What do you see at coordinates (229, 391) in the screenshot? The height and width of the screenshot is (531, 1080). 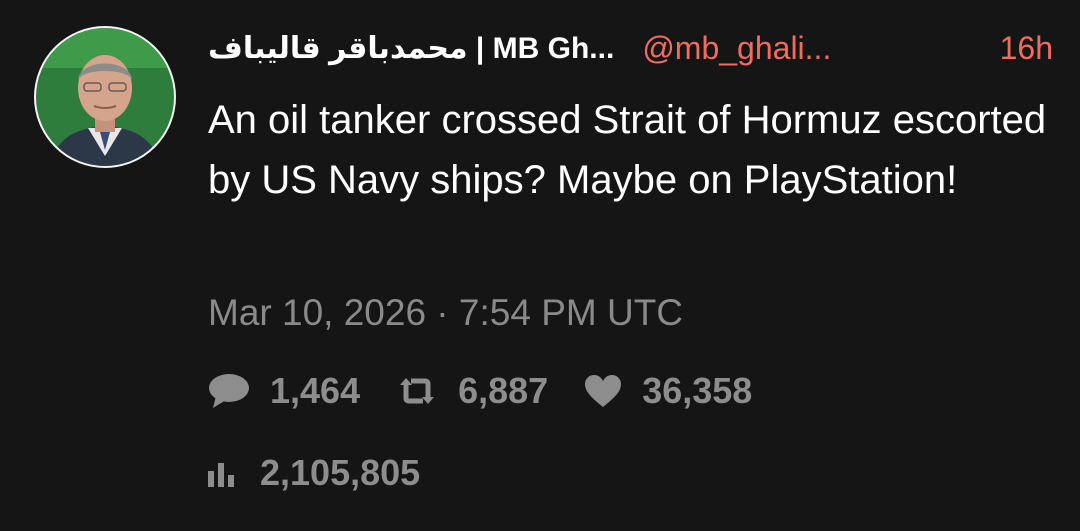 I see `comment-icon` at bounding box center [229, 391].